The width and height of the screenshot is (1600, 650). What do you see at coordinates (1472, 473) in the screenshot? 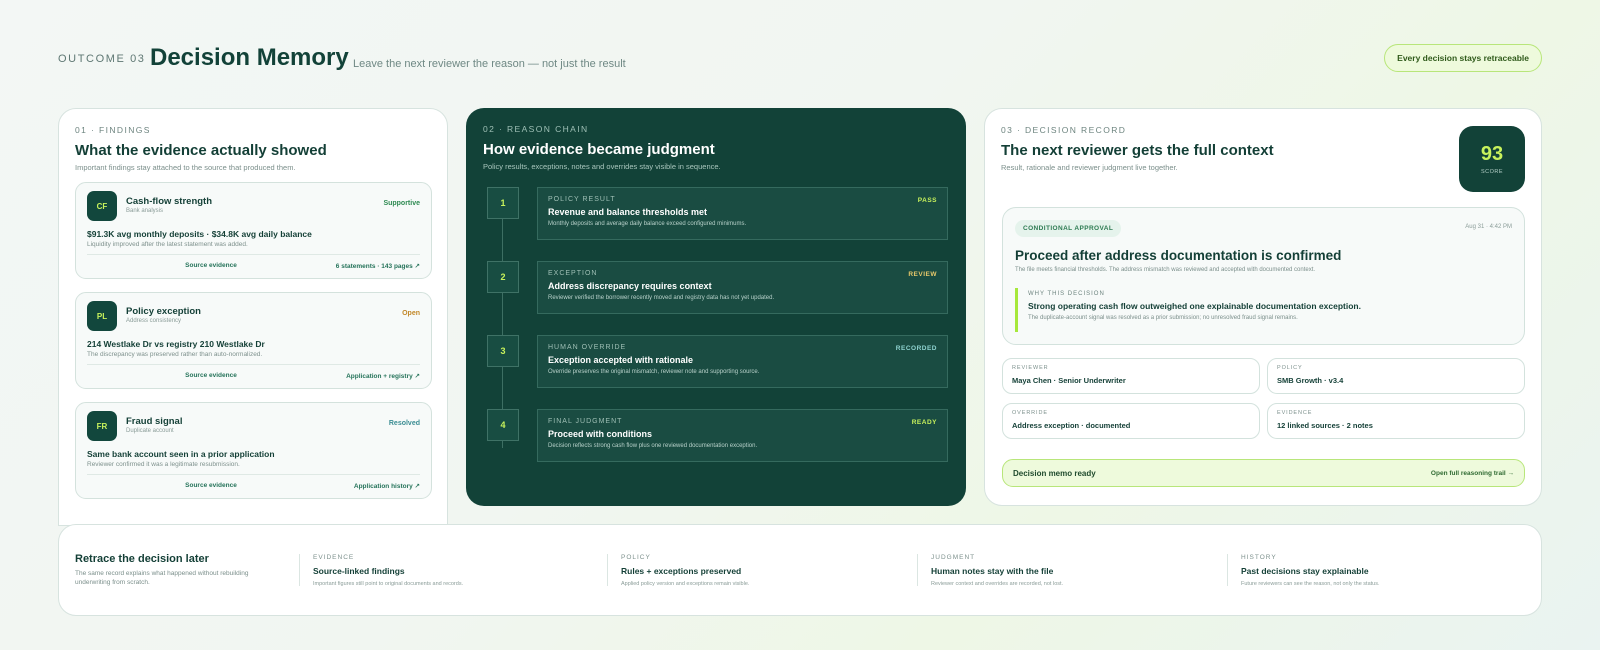
I see `open-reasoning-trail-link: Open full reasoning trail →` at bounding box center [1472, 473].